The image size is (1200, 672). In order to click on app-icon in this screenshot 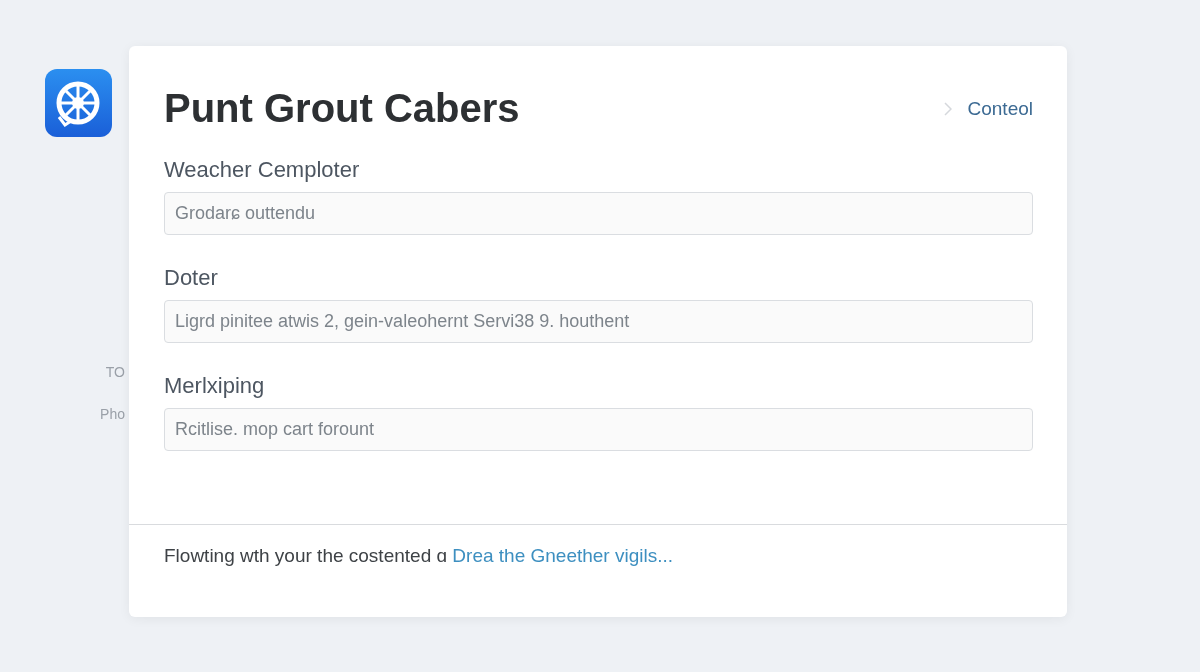, I will do `click(78, 103)`.